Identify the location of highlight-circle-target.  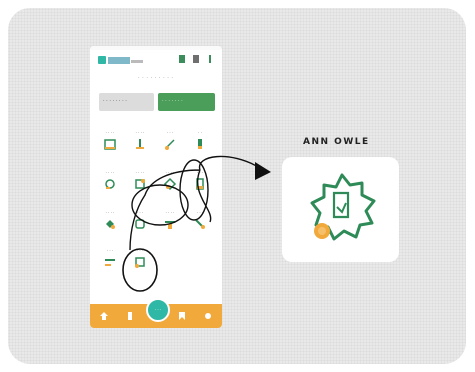
(140, 270).